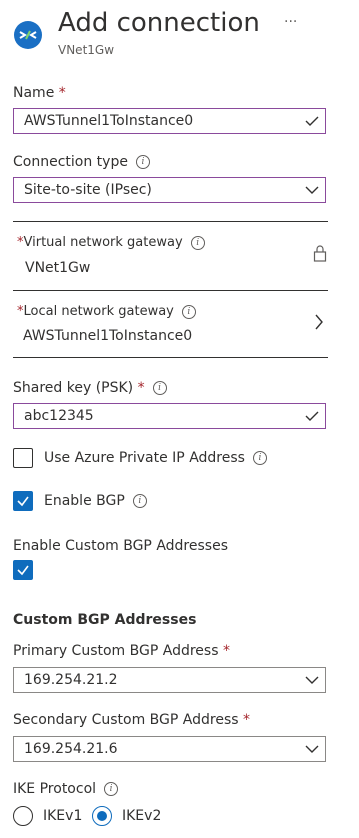  I want to click on page-title: Add connection, so click(159, 23).